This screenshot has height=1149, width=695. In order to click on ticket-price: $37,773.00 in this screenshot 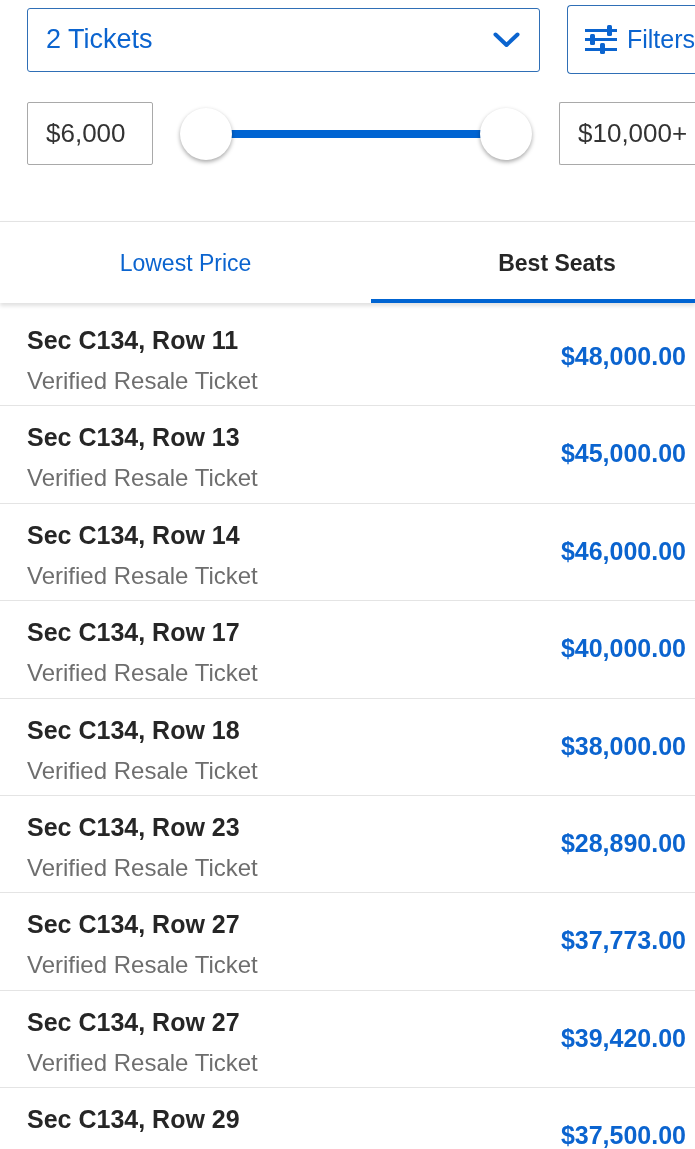, I will do `click(623, 940)`.